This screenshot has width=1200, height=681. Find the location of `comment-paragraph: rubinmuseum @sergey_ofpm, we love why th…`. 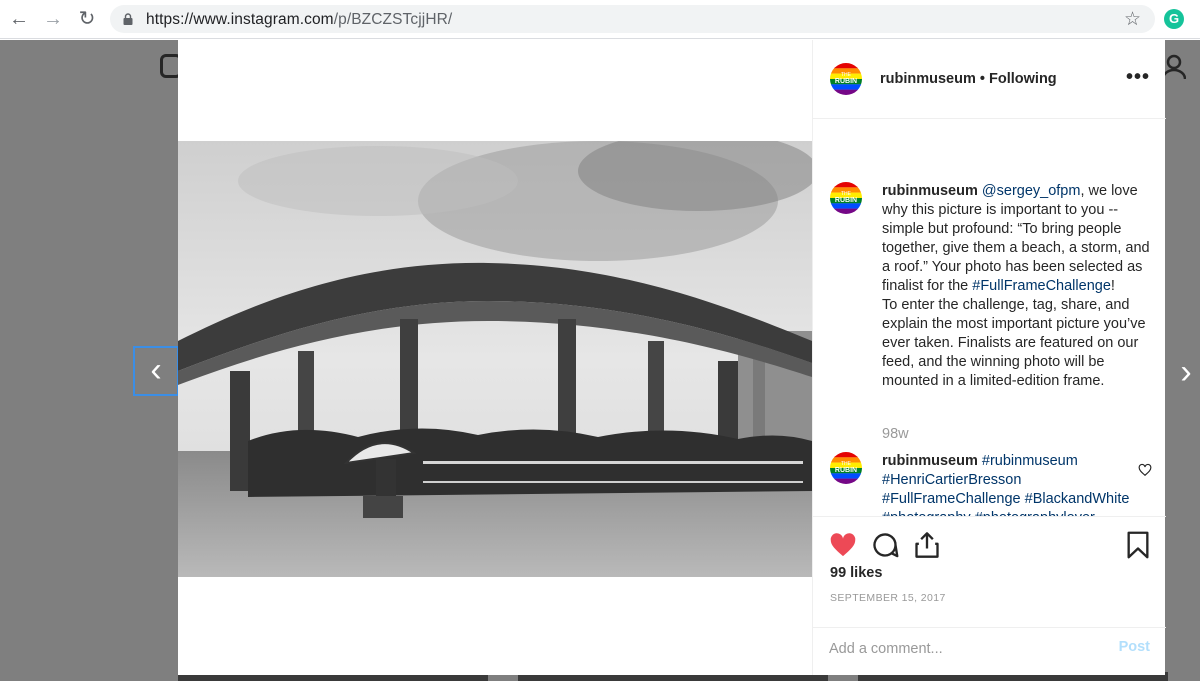

comment-paragraph: rubinmuseum @sergey_ofpm, we love why th… is located at coordinates (1018, 239).